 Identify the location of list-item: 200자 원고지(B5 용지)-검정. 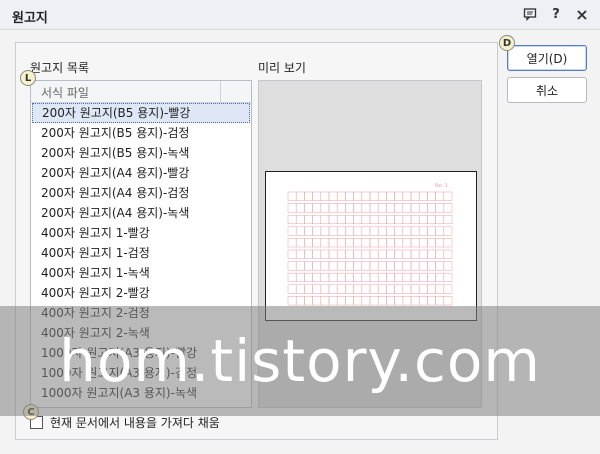
(141, 133).